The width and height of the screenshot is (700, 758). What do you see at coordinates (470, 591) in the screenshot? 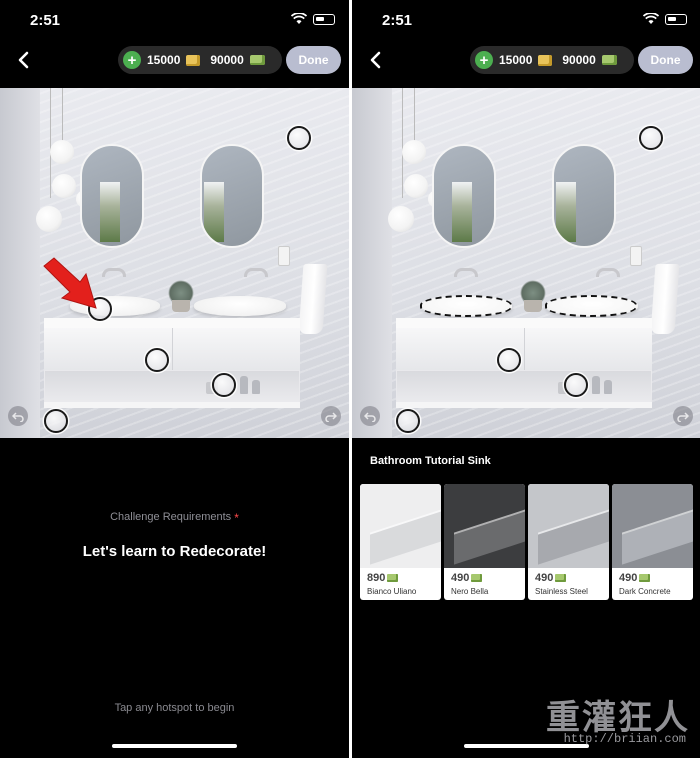
I see `material-name: Nero Bella` at bounding box center [470, 591].